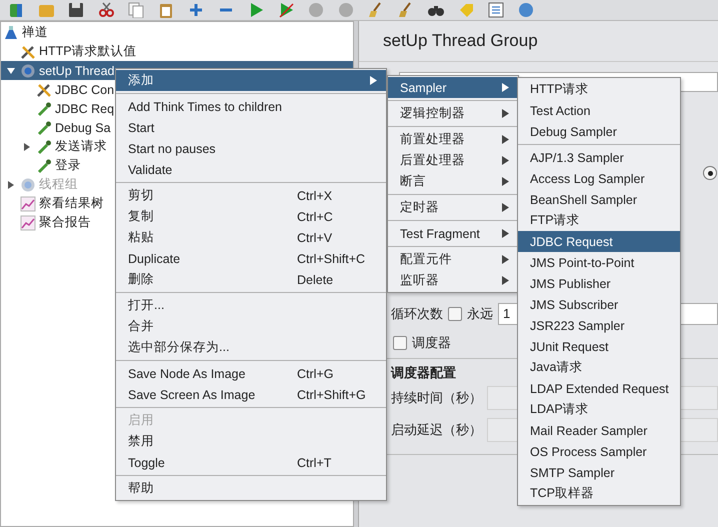 Image resolution: width=718 pixels, height=527 pixels. I want to click on scheduler-label: 调度器, so click(431, 343).